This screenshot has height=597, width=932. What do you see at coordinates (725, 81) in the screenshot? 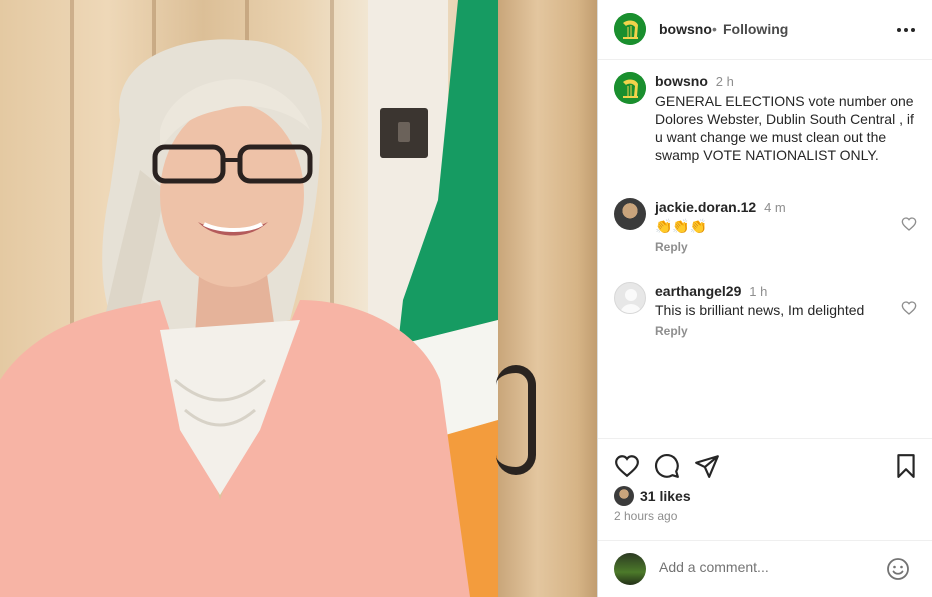
I see `caption-timestamp: 2 h` at bounding box center [725, 81].